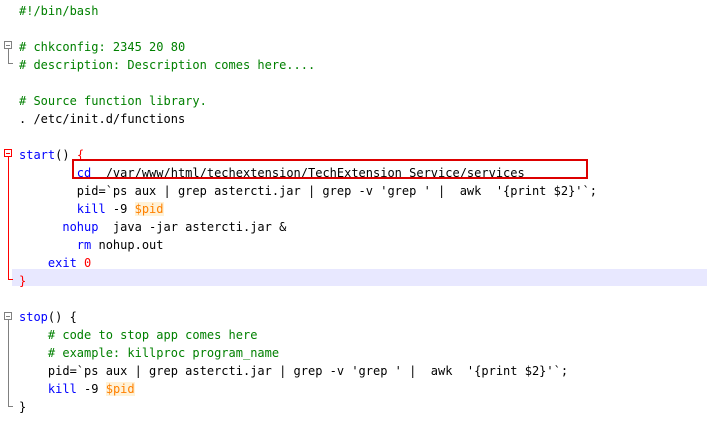  I want to click on code-token: # chkconfig: 2345 20 80, so click(102, 47).